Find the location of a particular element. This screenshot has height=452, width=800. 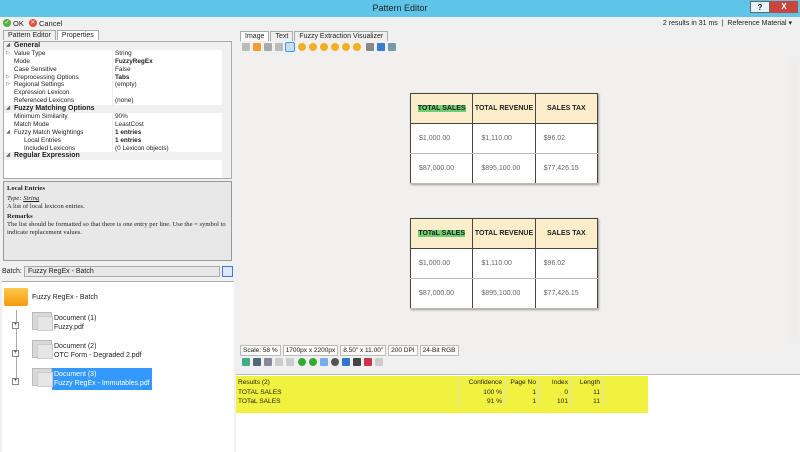

property-row: ▷ Preprocessing Options Tabs is located at coordinates (117, 77).